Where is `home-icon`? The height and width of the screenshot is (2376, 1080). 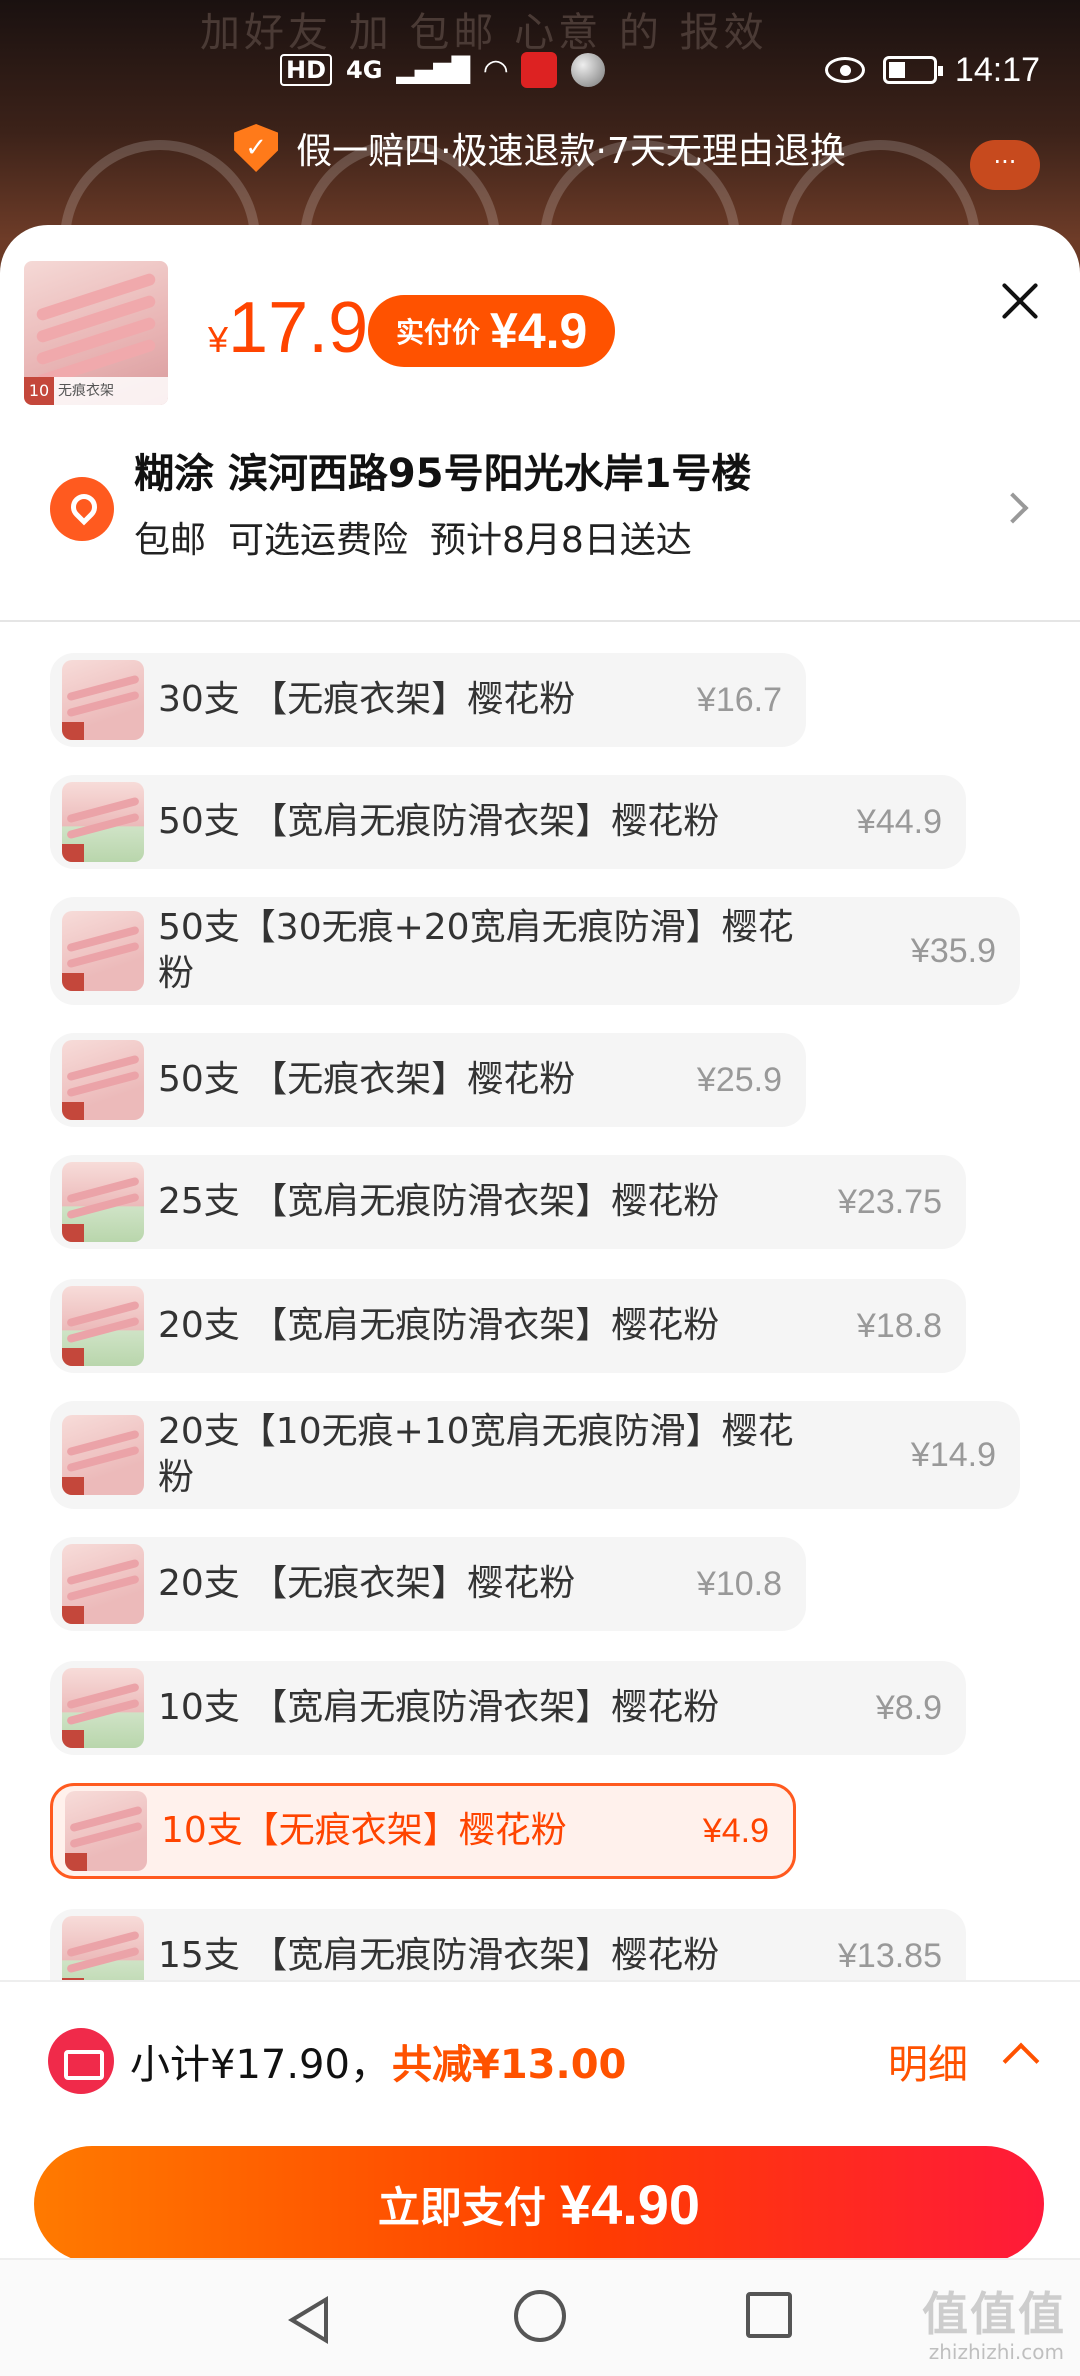
home-icon is located at coordinates (540, 2316).